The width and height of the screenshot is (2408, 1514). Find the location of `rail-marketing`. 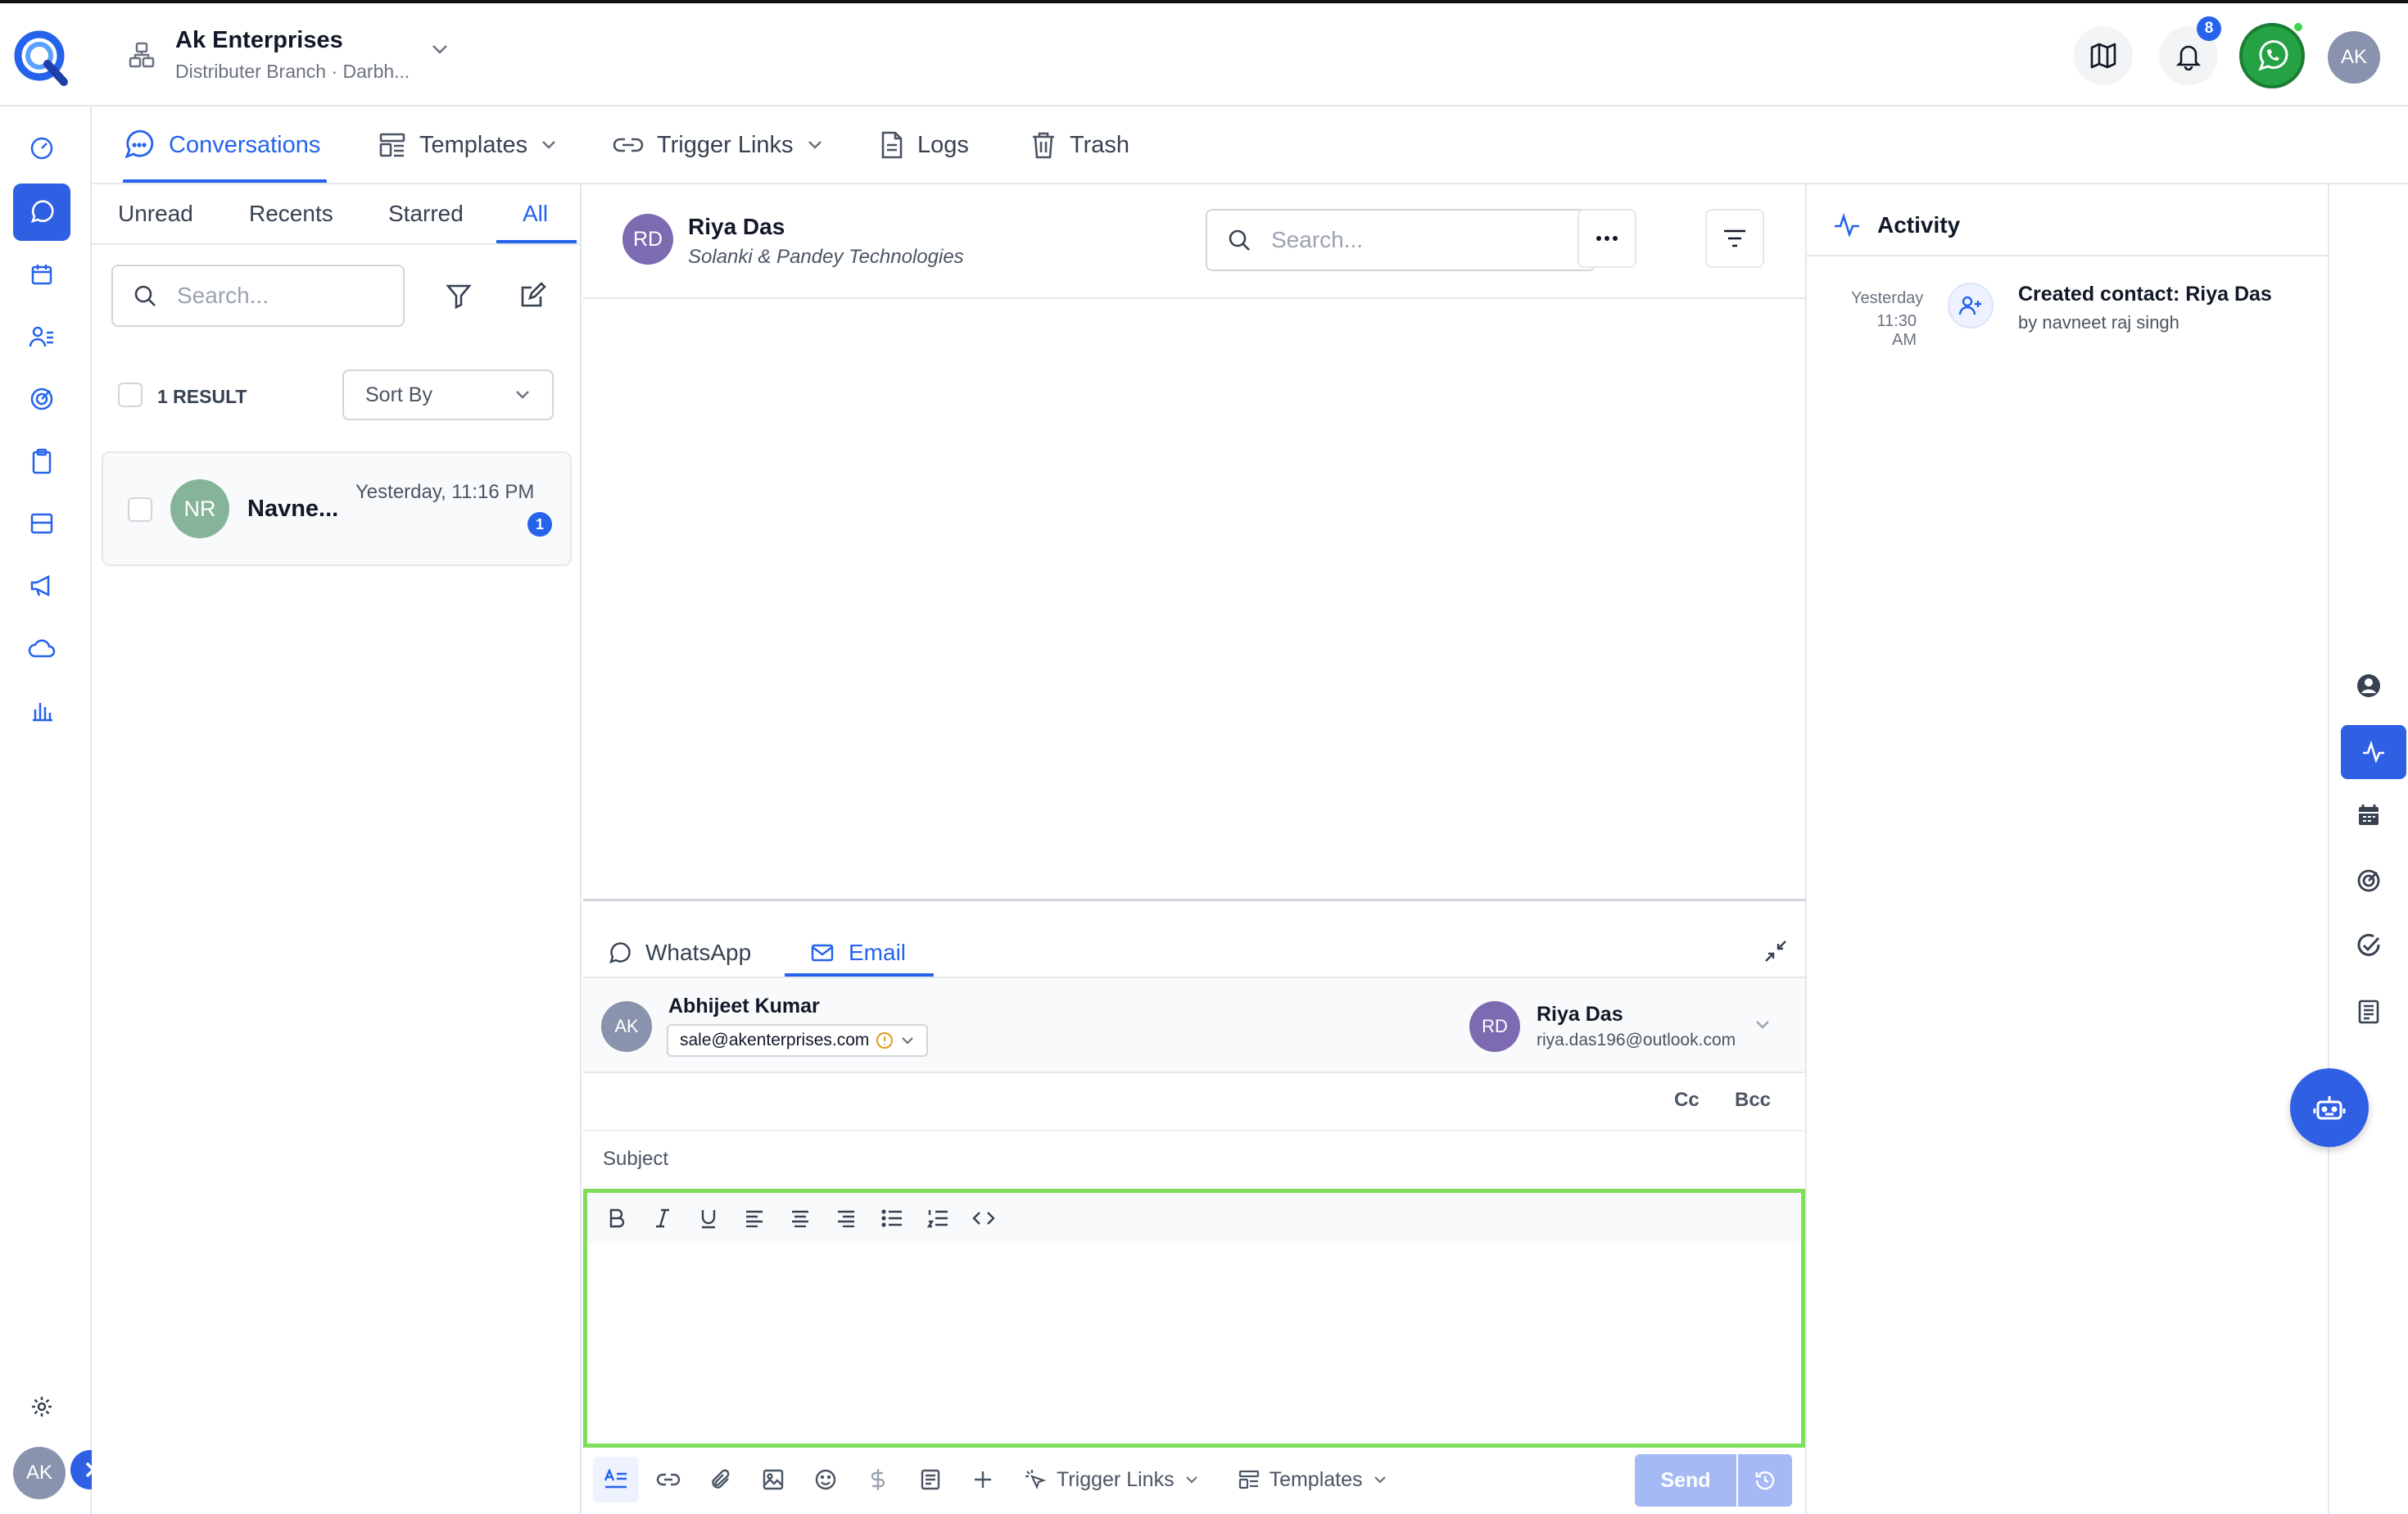

rail-marketing is located at coordinates (41, 585).